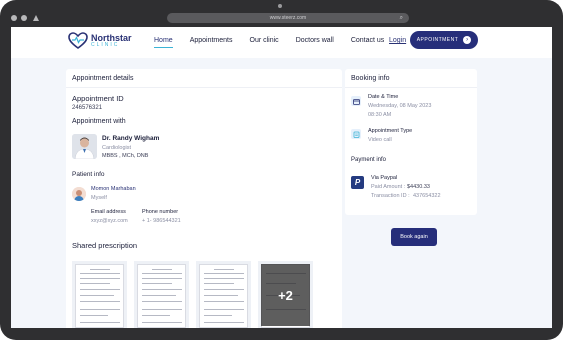 This screenshot has width=563, height=340. What do you see at coordinates (105, 45) in the screenshot?
I see `brand-tagline: CLINIC` at bounding box center [105, 45].